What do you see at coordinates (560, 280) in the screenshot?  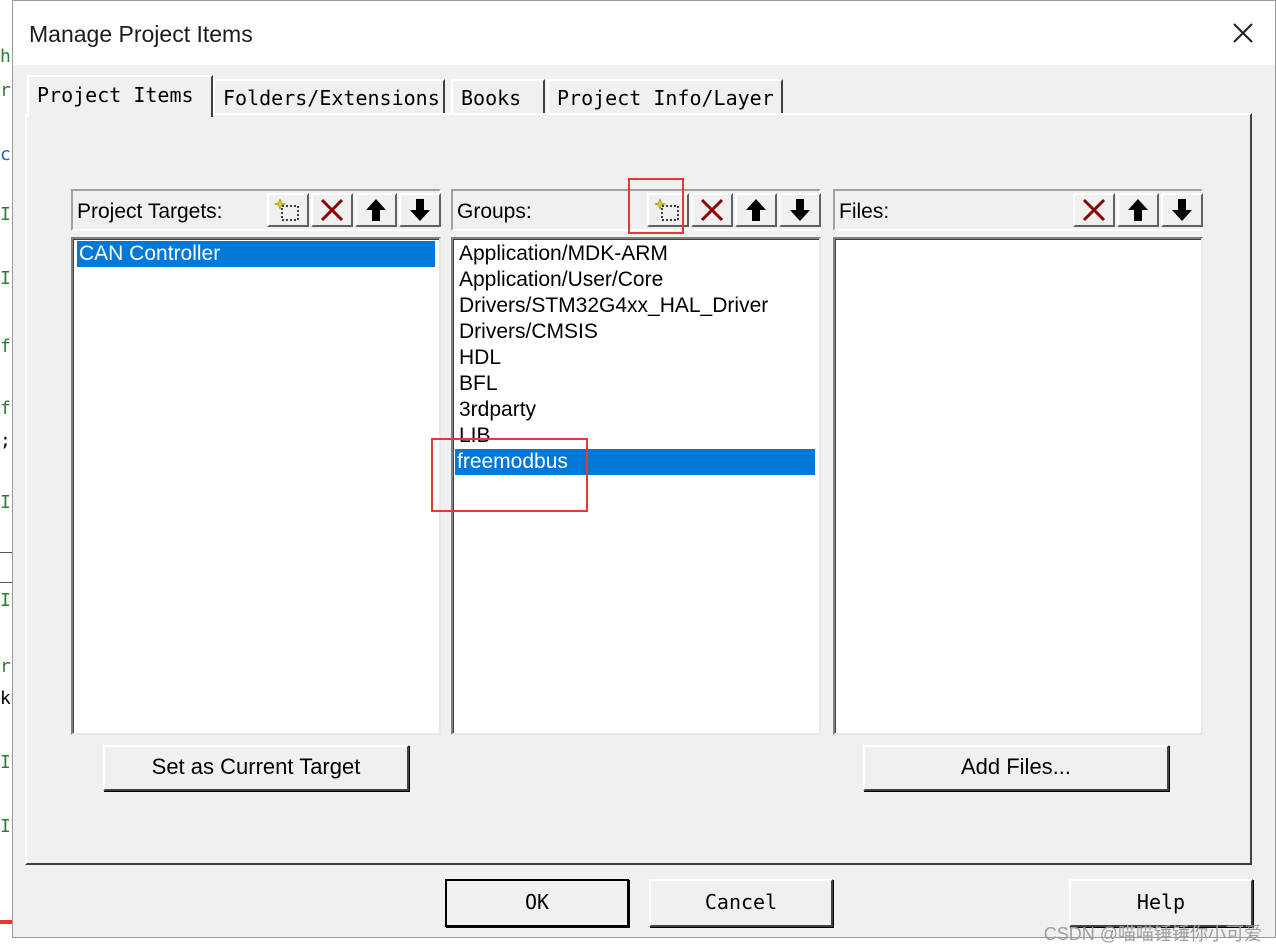 I see `list-item: Application/User/Core` at bounding box center [560, 280].